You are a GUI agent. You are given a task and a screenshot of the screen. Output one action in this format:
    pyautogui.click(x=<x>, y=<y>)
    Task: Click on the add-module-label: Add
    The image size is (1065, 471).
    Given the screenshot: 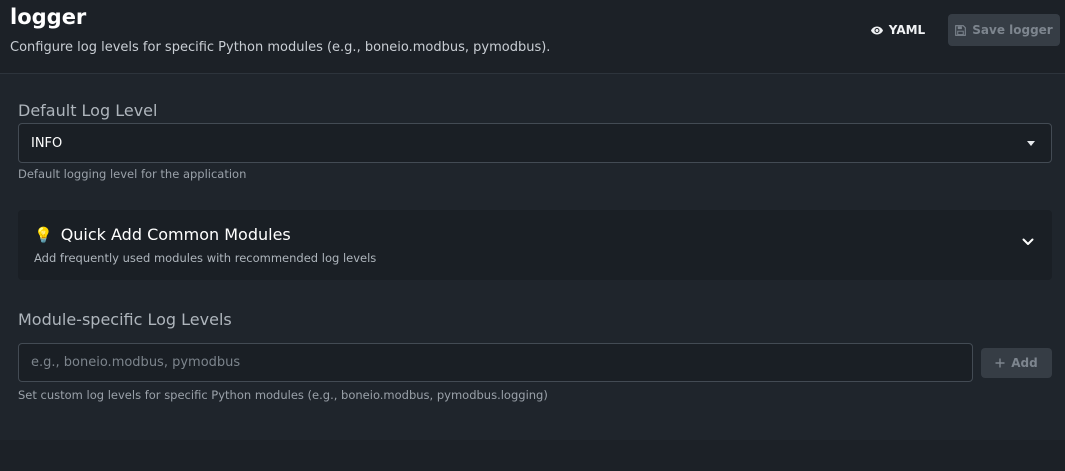 What is the action you would take?
    pyautogui.click(x=1024, y=363)
    